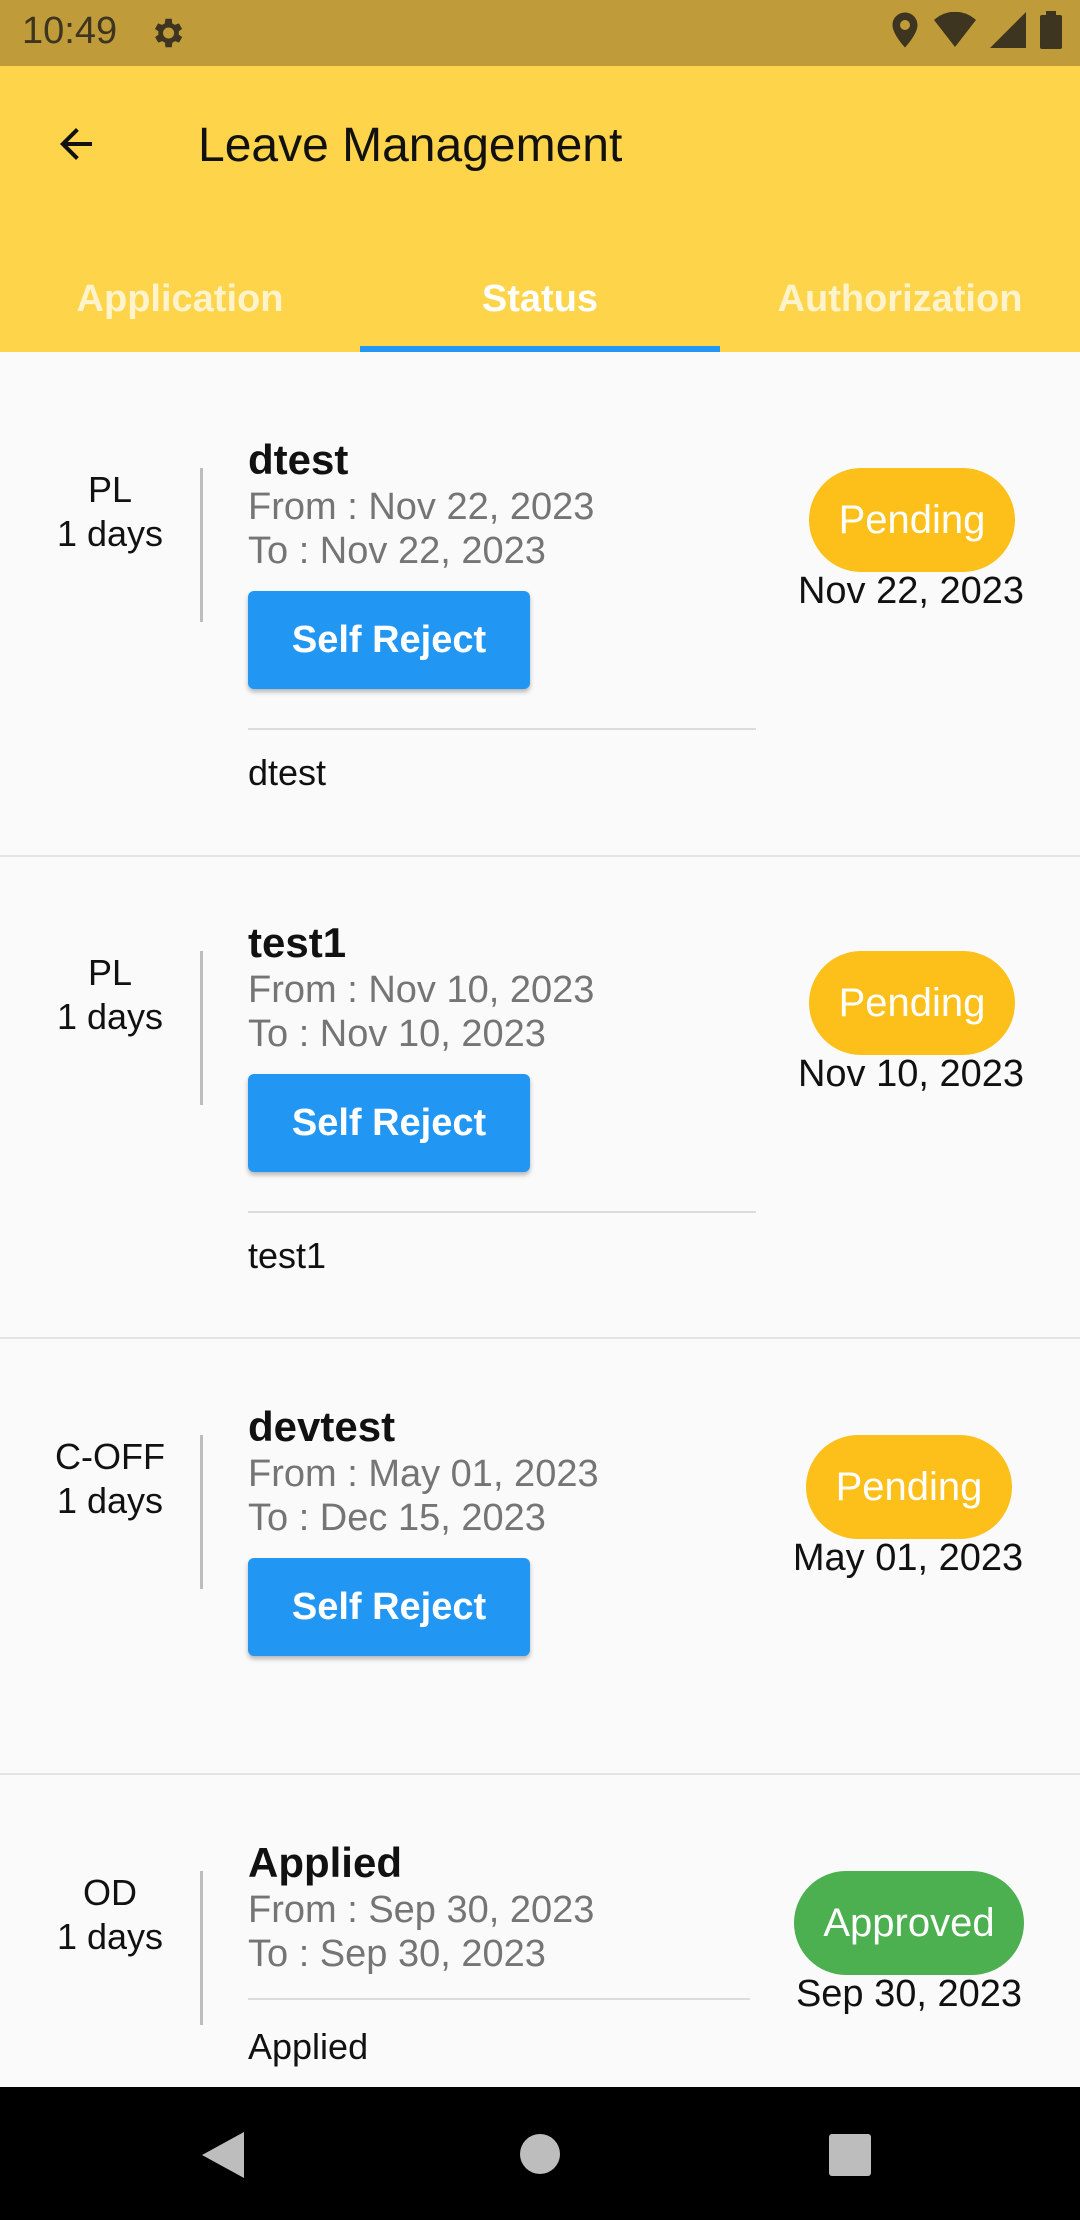  Describe the element at coordinates (70, 31) in the screenshot. I see `status-time: 10:49` at that location.